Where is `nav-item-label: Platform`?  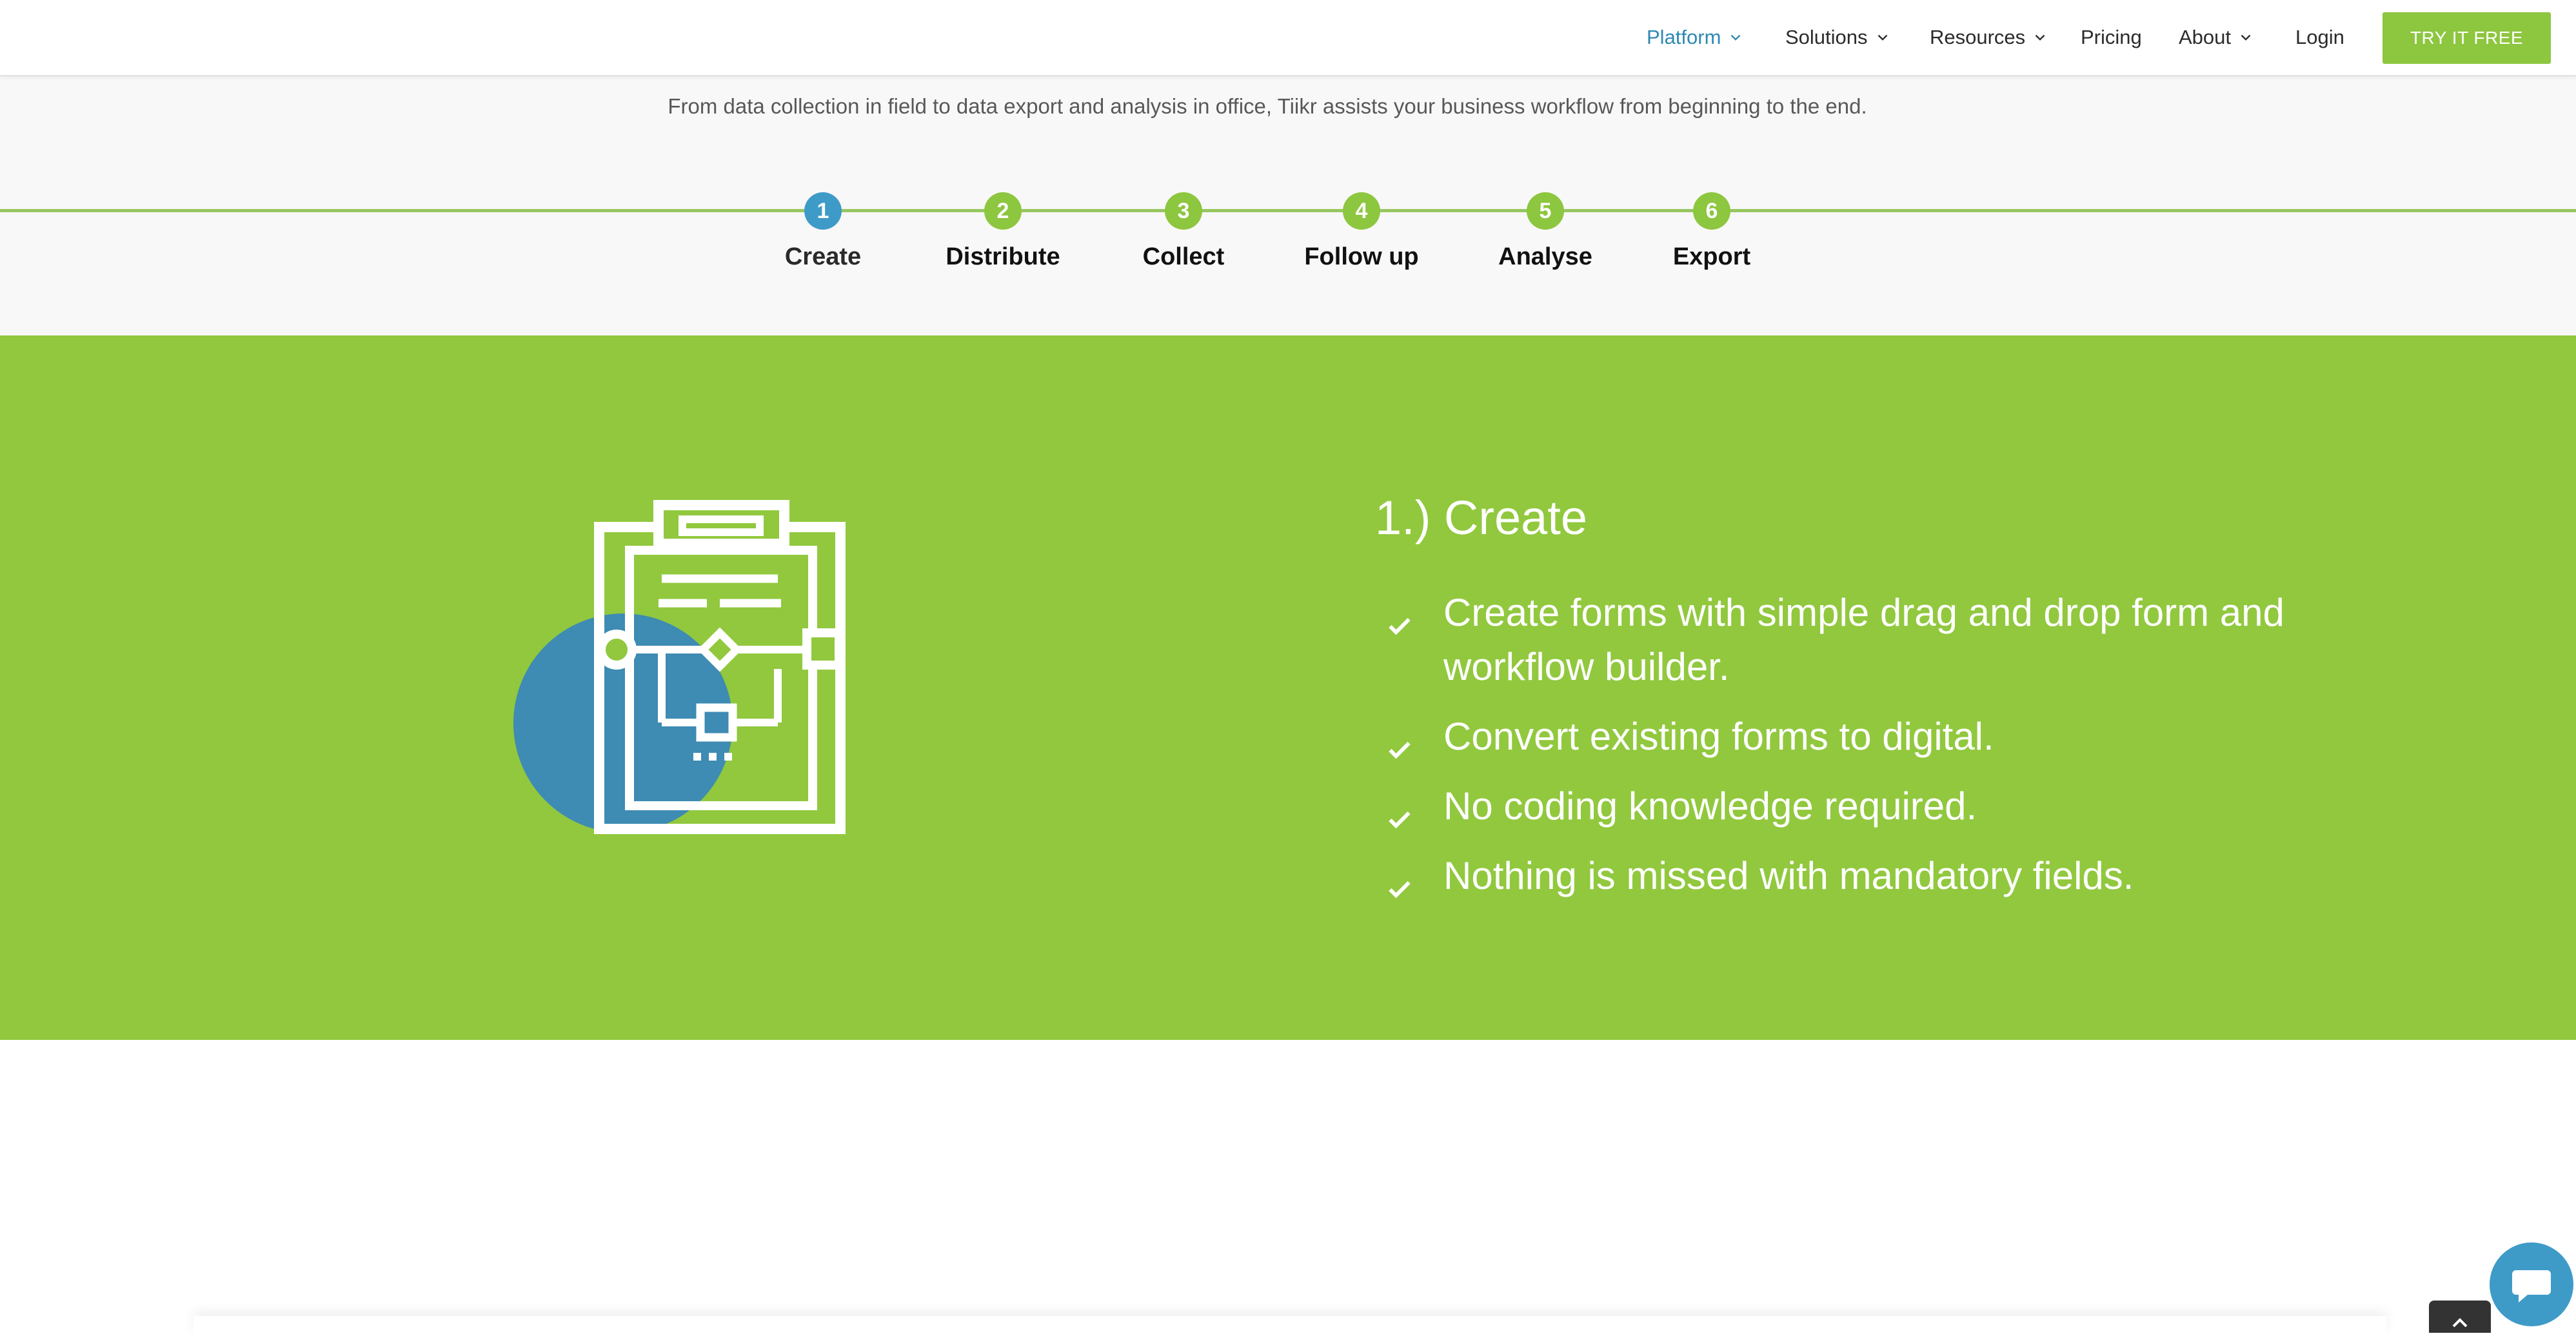
nav-item-label: Platform is located at coordinates (1684, 37).